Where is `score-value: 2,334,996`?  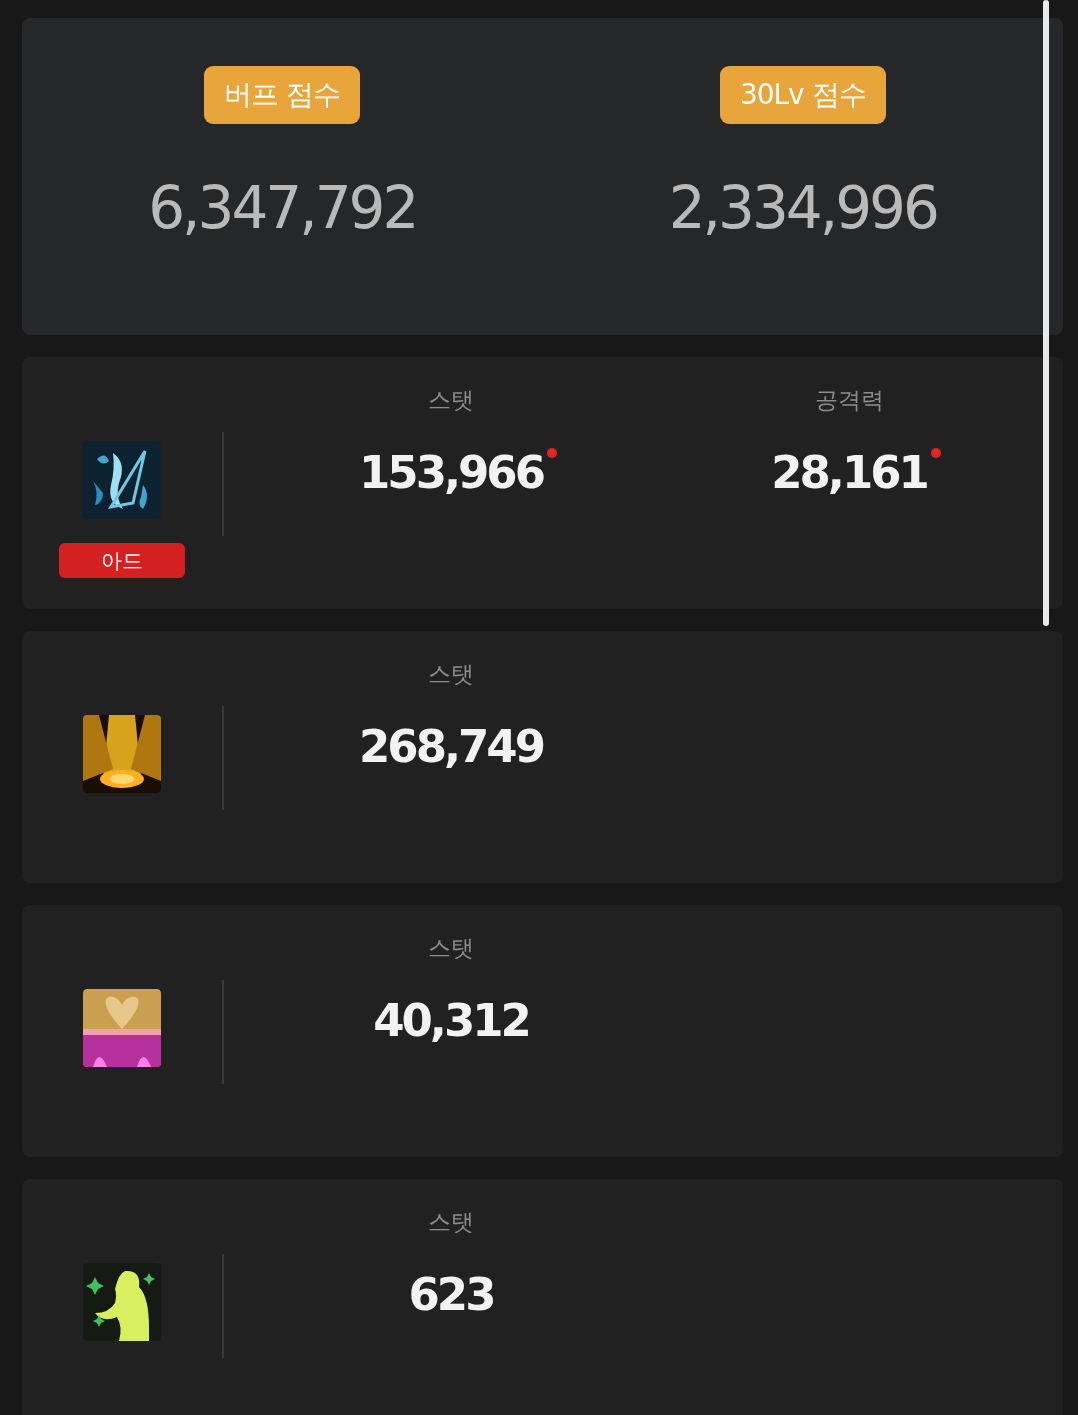
score-value: 2,334,996 is located at coordinates (802, 208).